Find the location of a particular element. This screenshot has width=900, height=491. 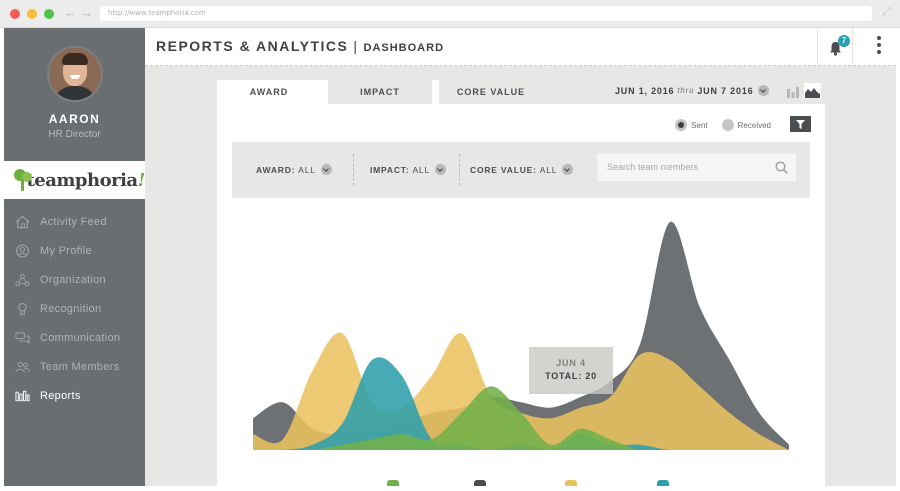

sidebar-item-organization: Organization is located at coordinates (74, 279).